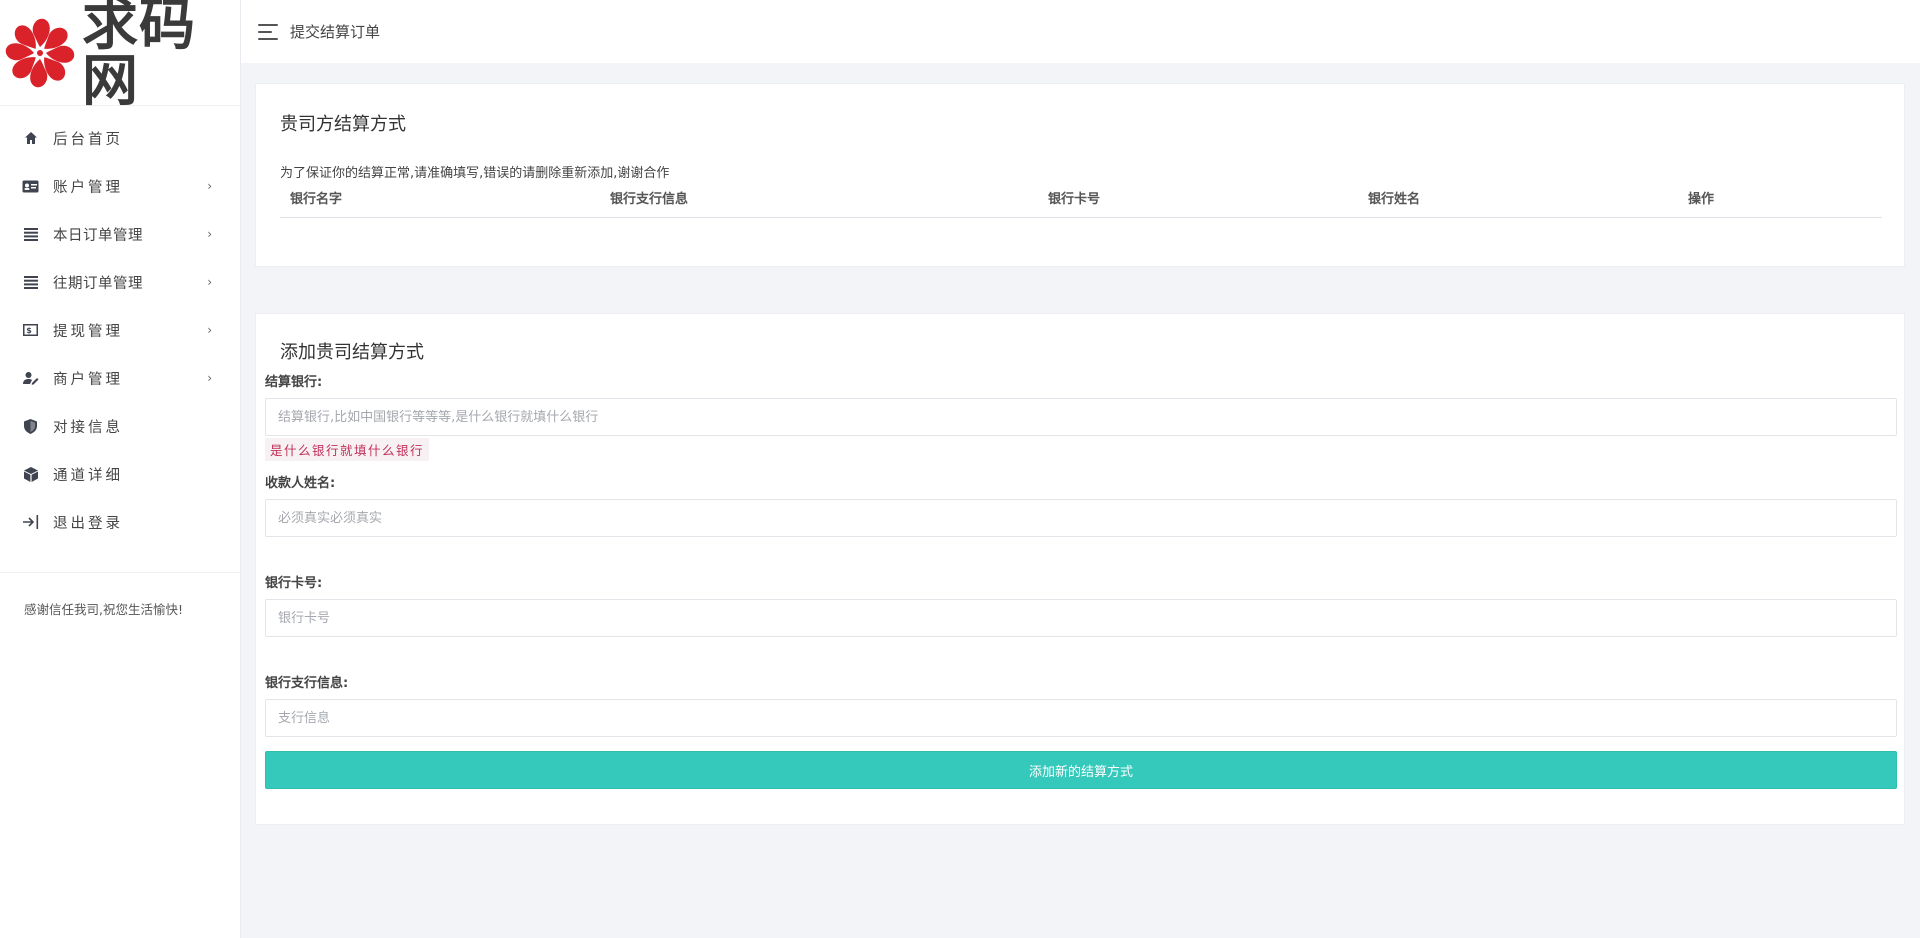 The height and width of the screenshot is (938, 1920). Describe the element at coordinates (343, 124) in the screenshot. I see `panel-title: 贵司方结算方式` at that location.